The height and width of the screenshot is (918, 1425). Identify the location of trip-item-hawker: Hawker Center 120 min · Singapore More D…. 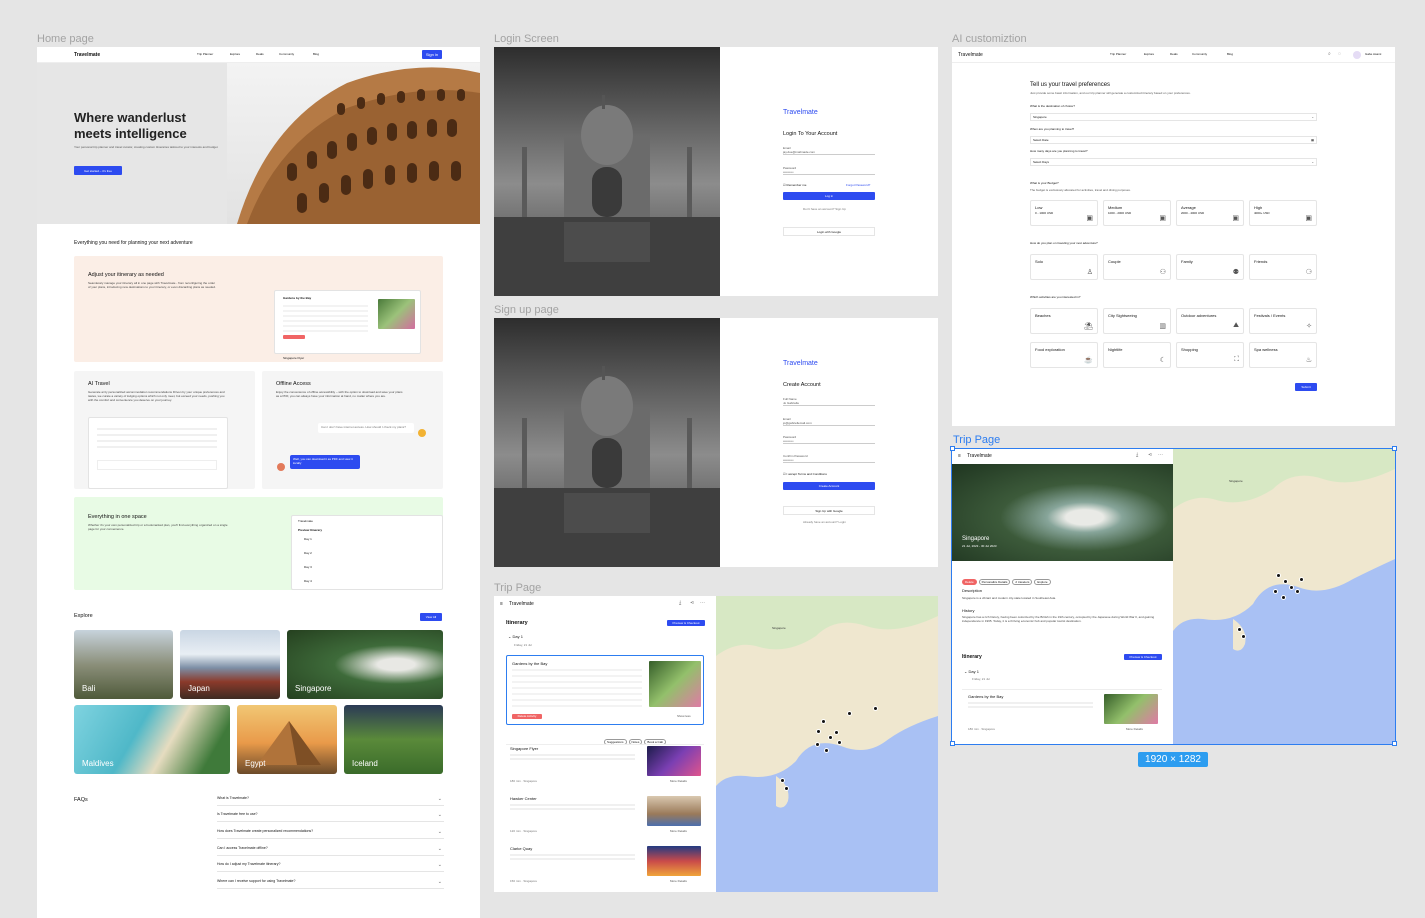
(607, 818).